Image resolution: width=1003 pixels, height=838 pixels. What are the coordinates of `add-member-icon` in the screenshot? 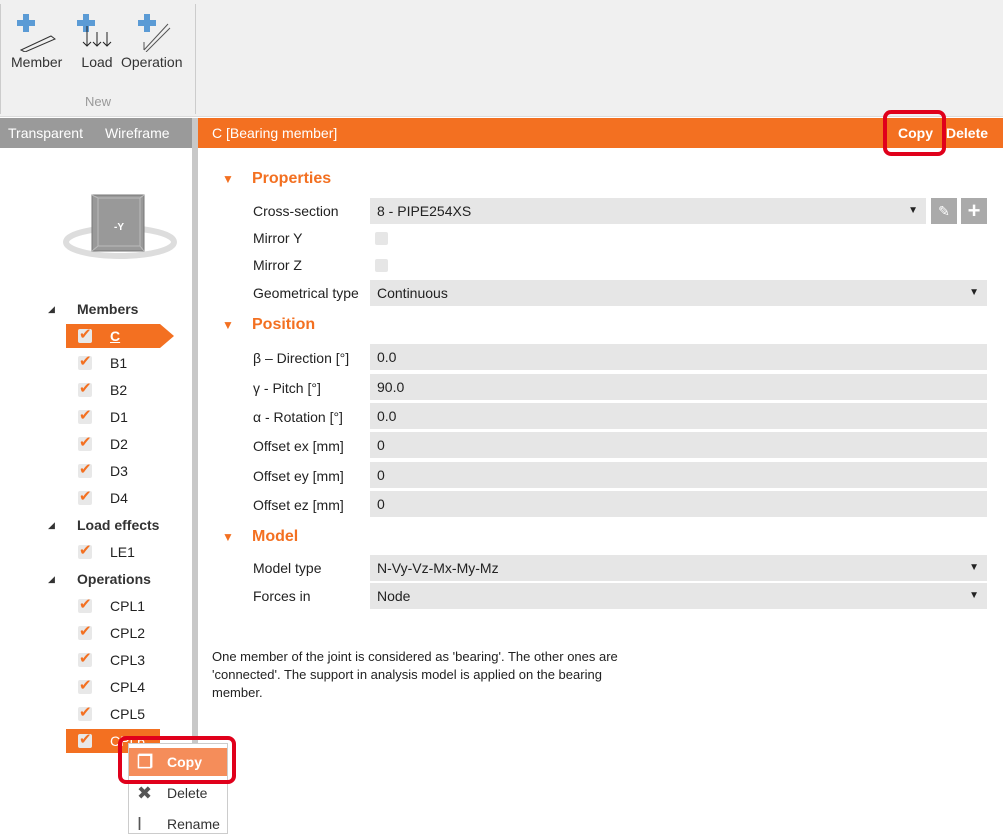 It's located at (36, 33).